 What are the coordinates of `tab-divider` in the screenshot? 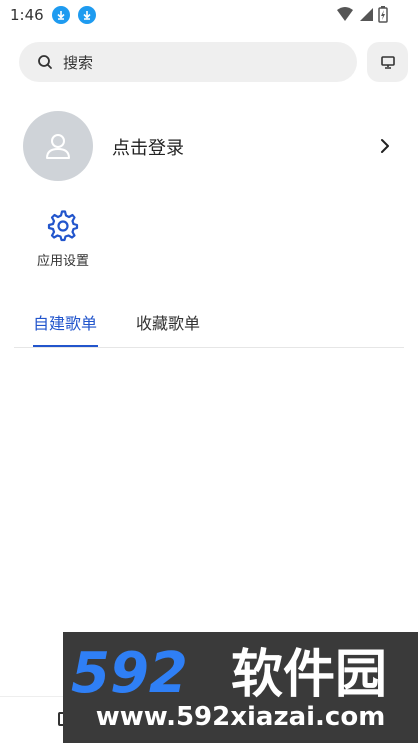 It's located at (209, 347).